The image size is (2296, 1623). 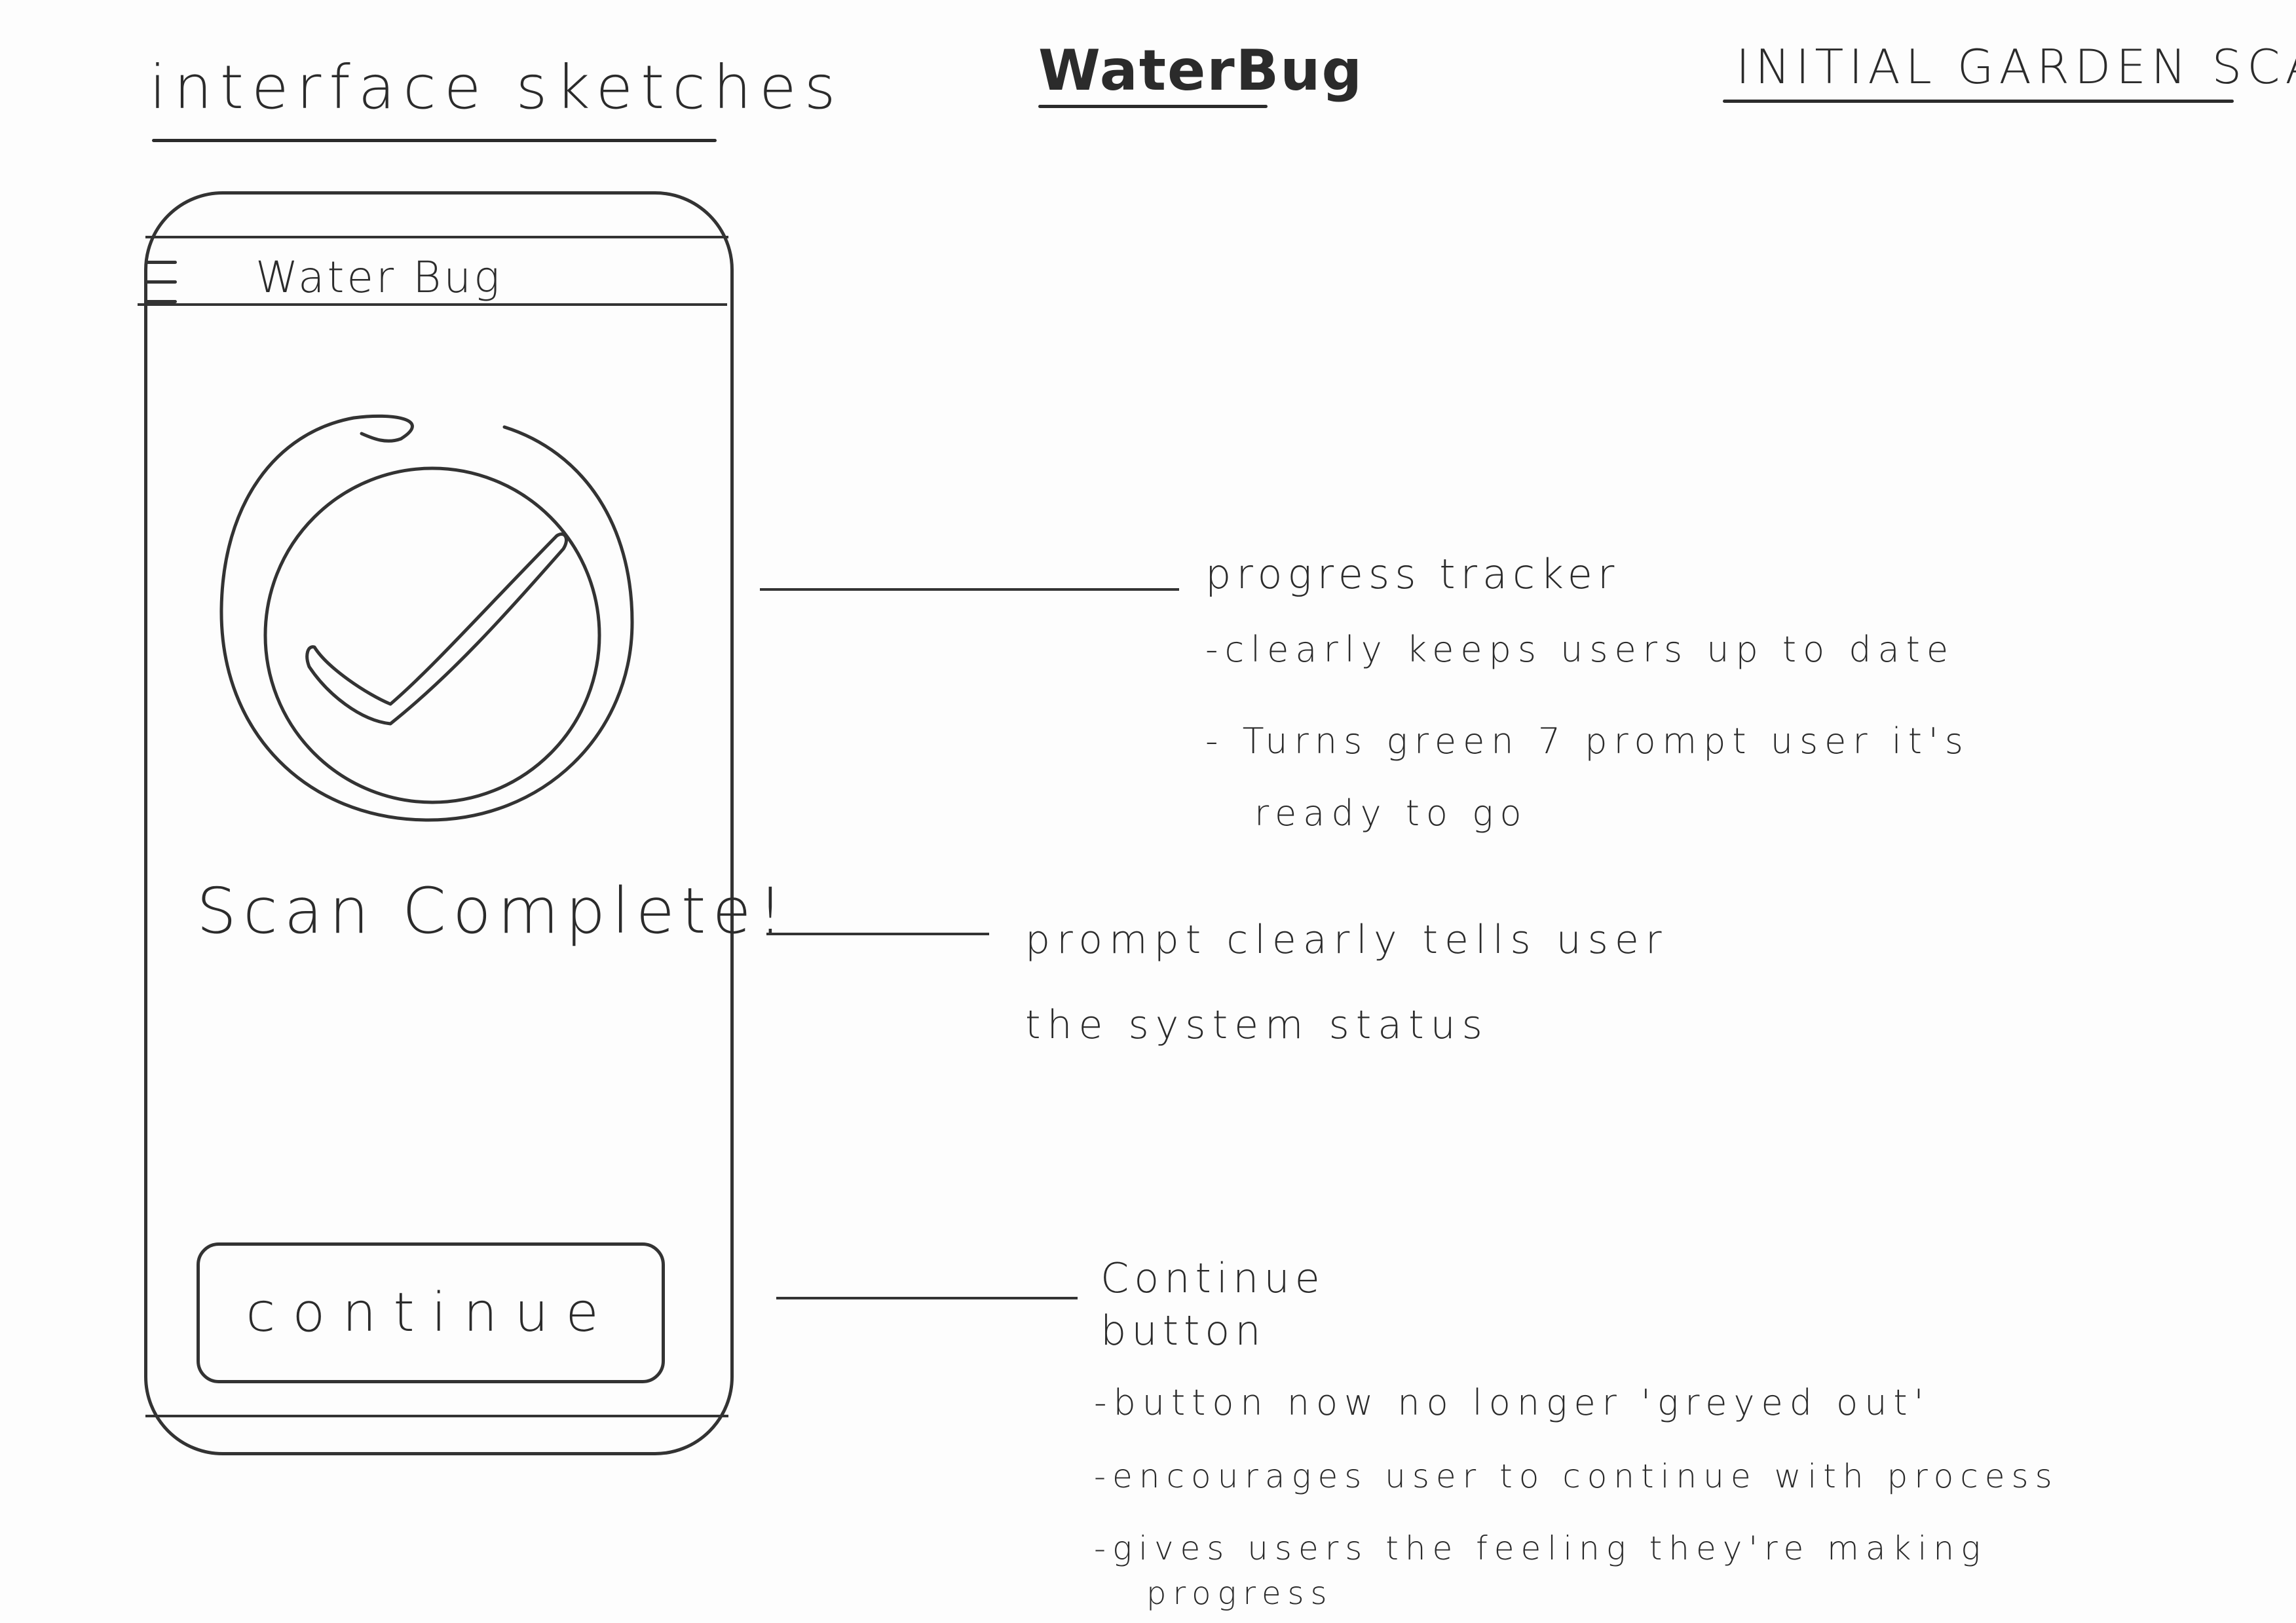 I want to click on continue-note-line: -button now no longer 'greyed out', so click(x=1512, y=1402).